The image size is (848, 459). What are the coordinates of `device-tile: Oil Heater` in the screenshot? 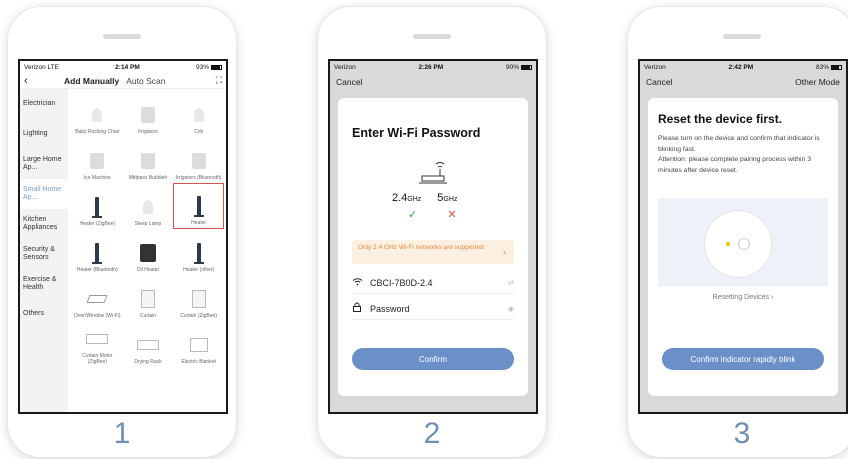 It's located at (148, 252).